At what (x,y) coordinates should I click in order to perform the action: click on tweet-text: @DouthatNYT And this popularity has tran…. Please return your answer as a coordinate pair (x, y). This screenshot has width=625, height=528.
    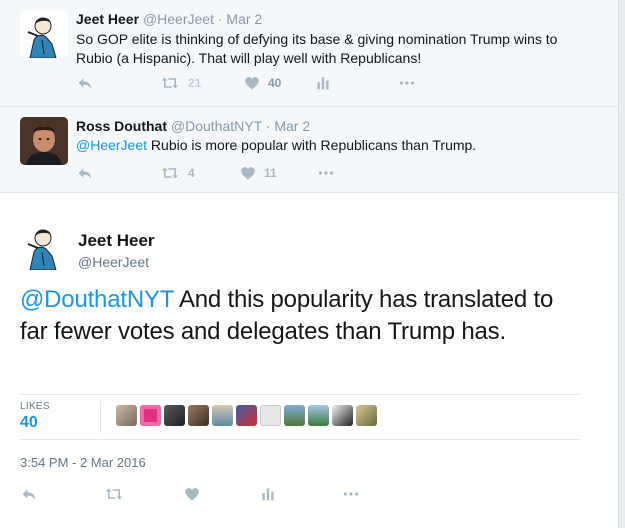
    Looking at the image, I should click on (300, 316).